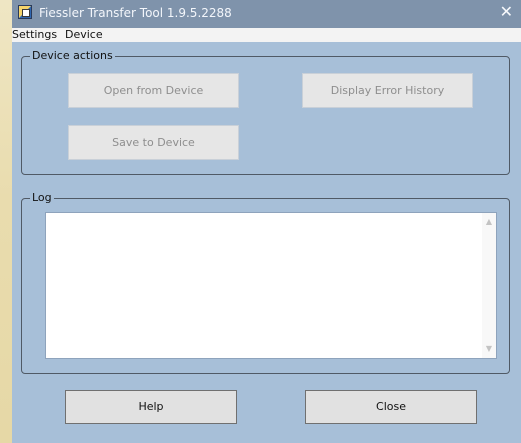 Image resolution: width=521 pixels, height=443 pixels. What do you see at coordinates (42, 198) in the screenshot?
I see `log-legend: Log` at bounding box center [42, 198].